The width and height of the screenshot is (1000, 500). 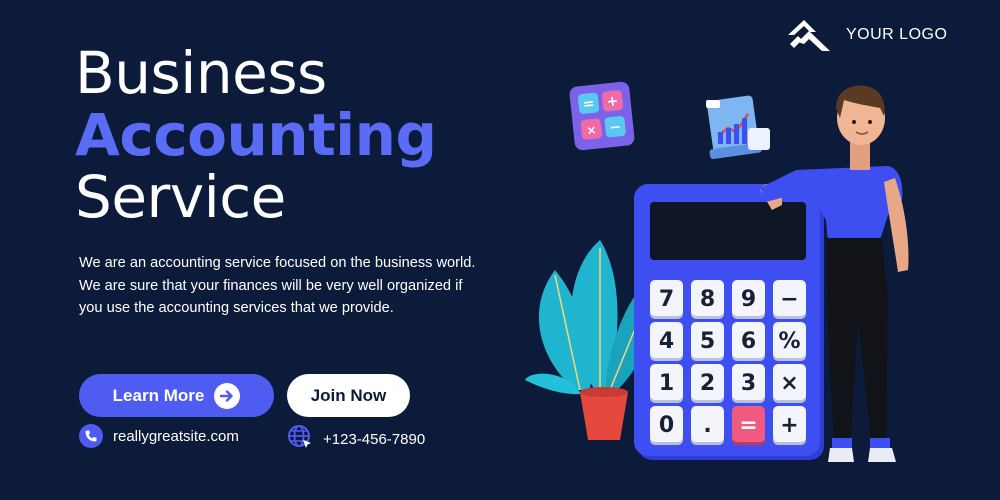 I want to click on calculator-icon: 7 8 9 − 4 5 6 % 1 2 3 × 0. = +, so click(x=729, y=322).